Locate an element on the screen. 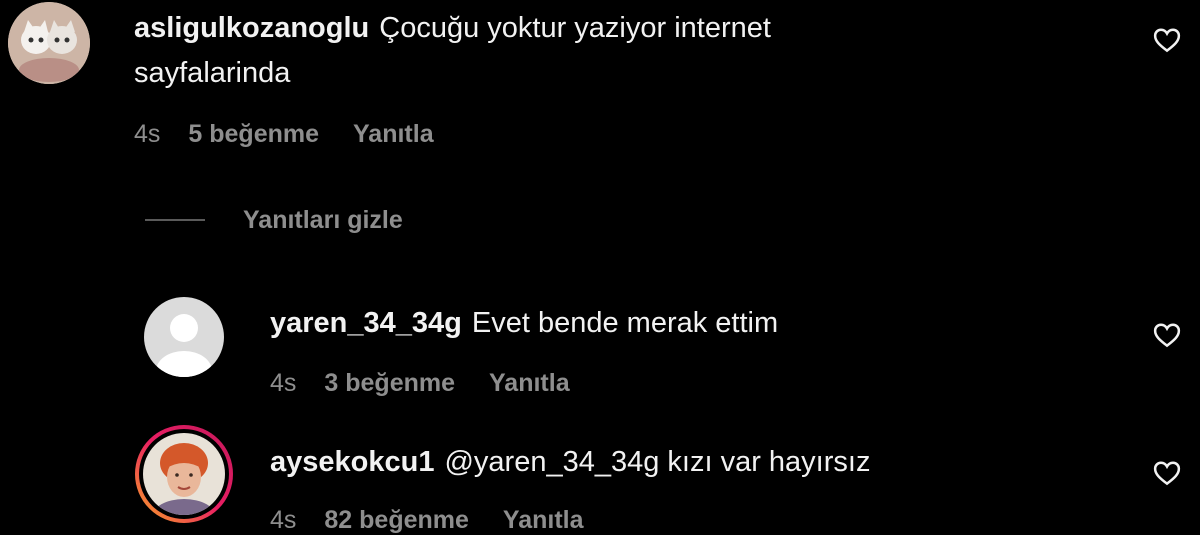  hide-replies-button: Yanıtları gizle is located at coordinates (274, 220).